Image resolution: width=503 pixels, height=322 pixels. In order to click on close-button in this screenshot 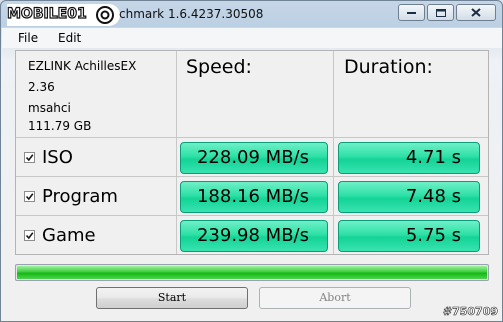, I will do `click(476, 12)`.